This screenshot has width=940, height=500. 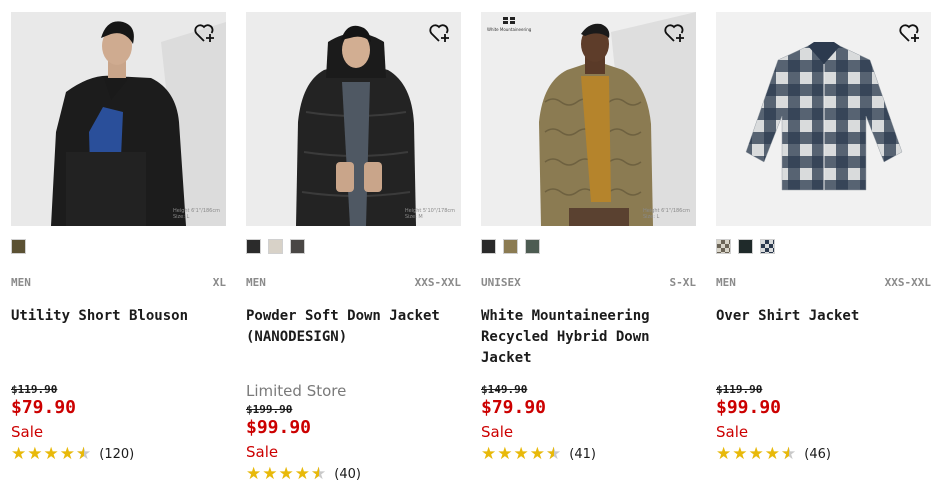 I want to click on product-name: Utility Short Blouson, so click(x=118, y=316).